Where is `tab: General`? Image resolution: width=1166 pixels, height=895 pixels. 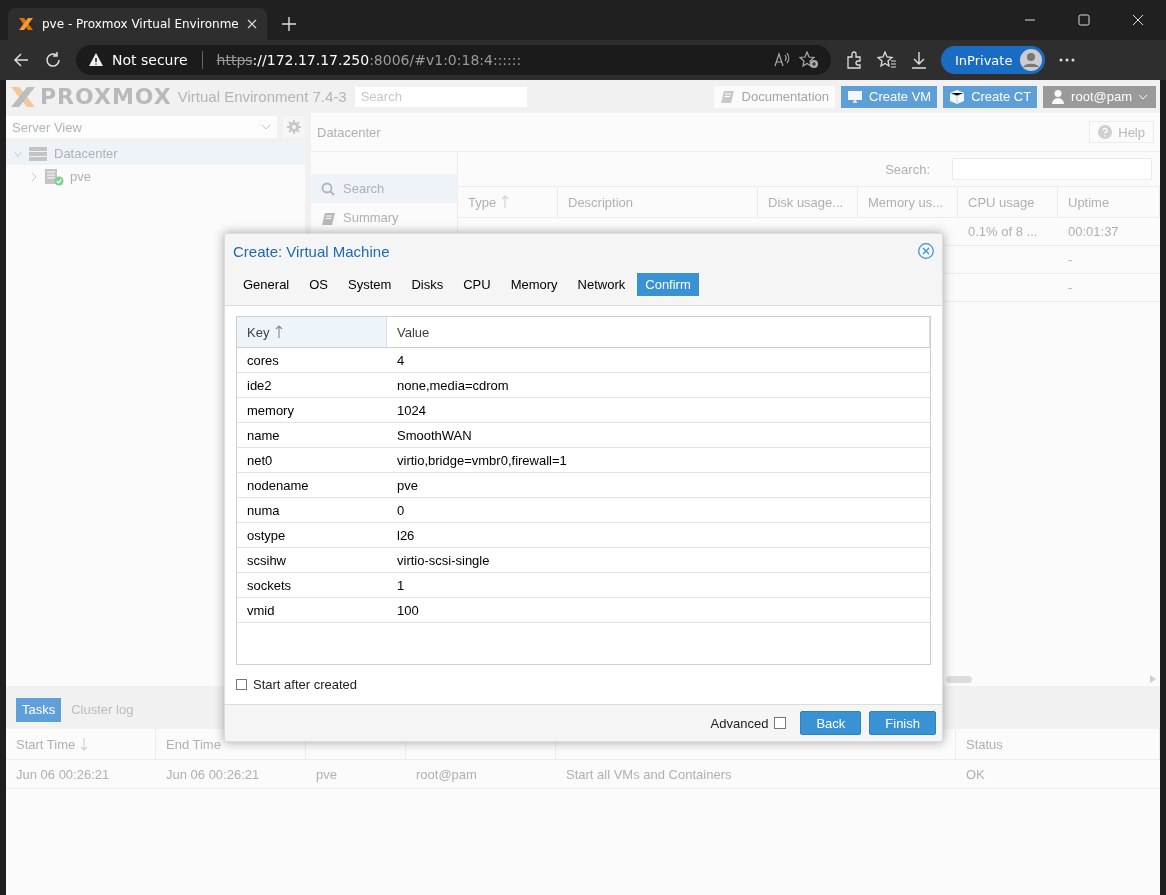
tab: General is located at coordinates (266, 284).